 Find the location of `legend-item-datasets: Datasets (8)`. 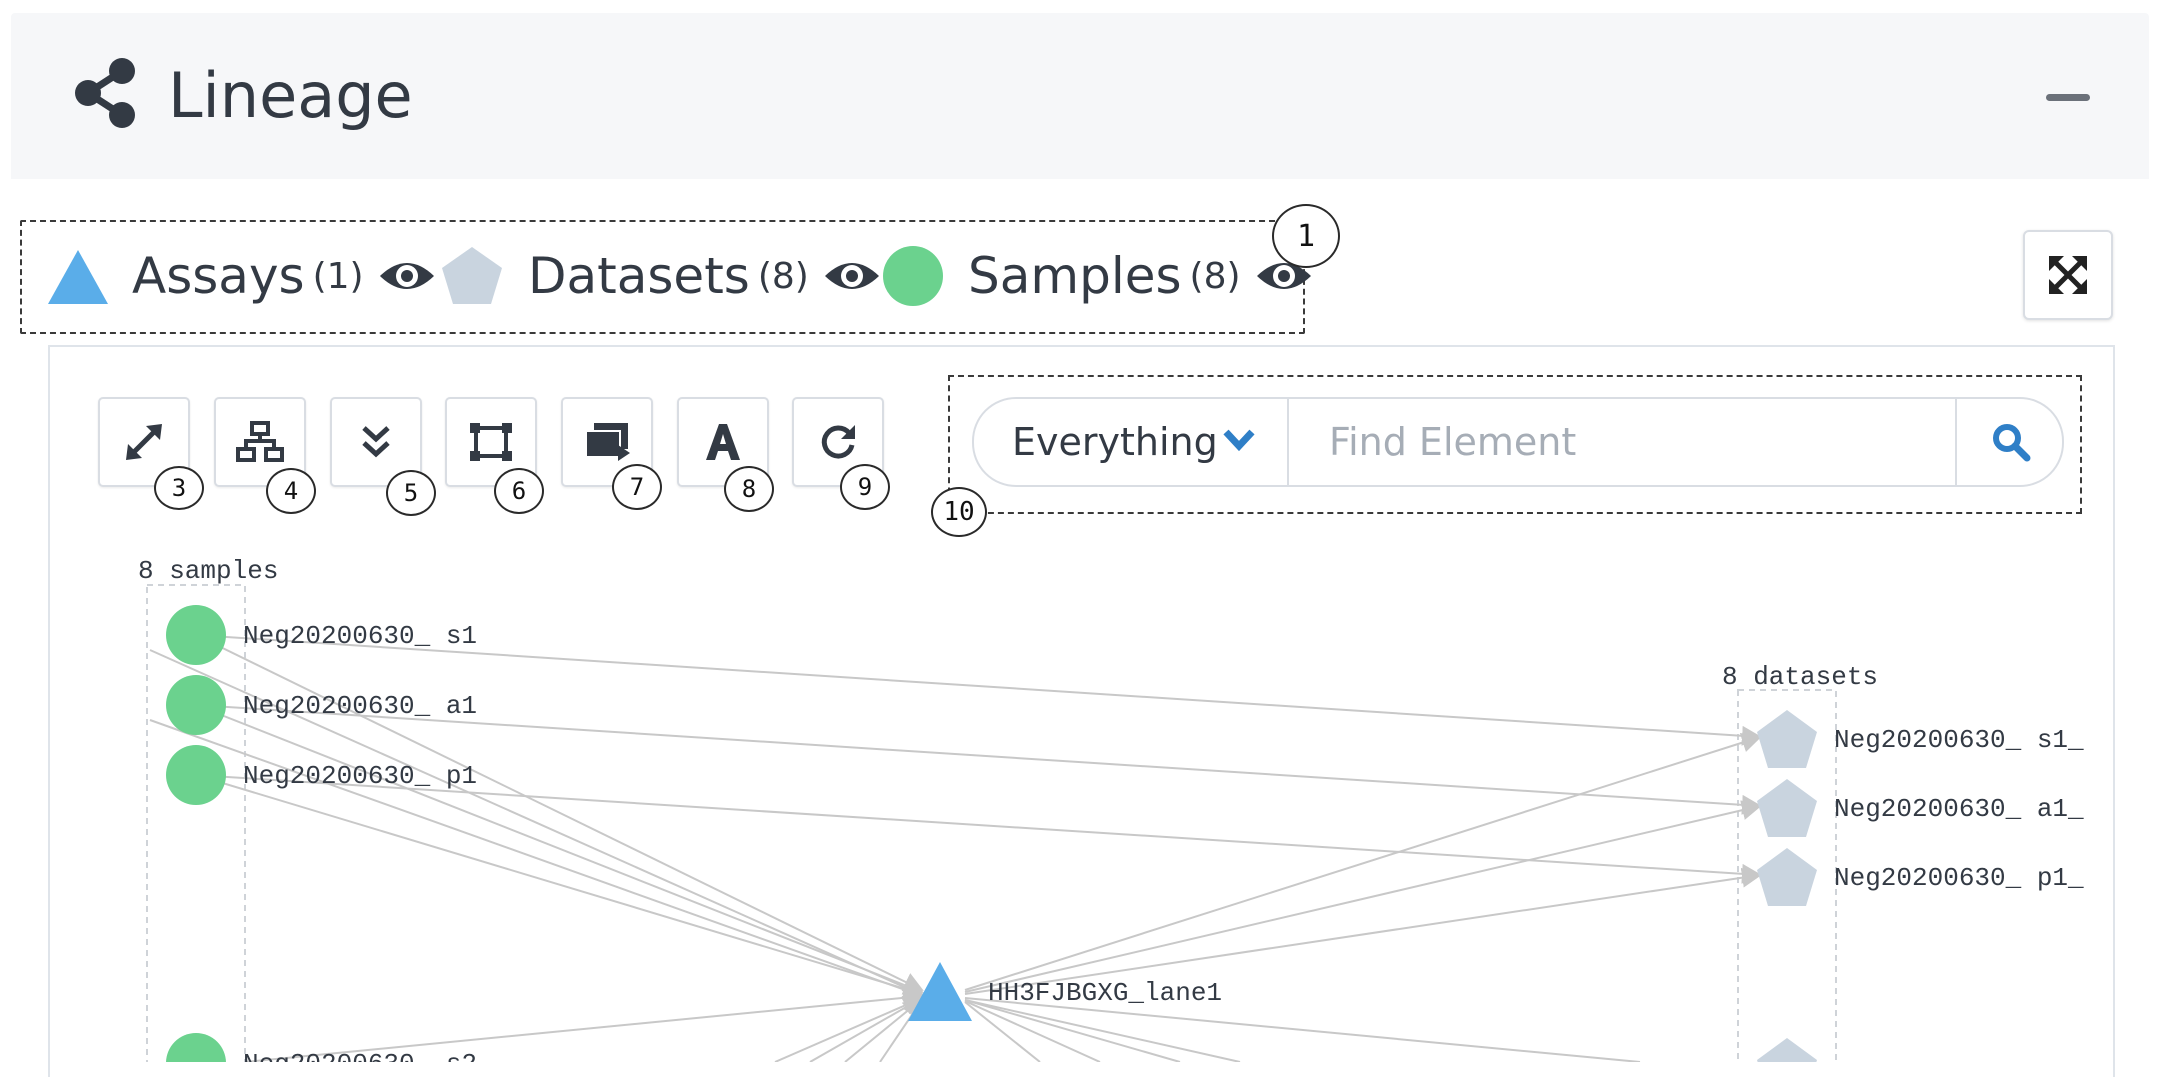

legend-item-datasets: Datasets (8) is located at coordinates (660, 276).